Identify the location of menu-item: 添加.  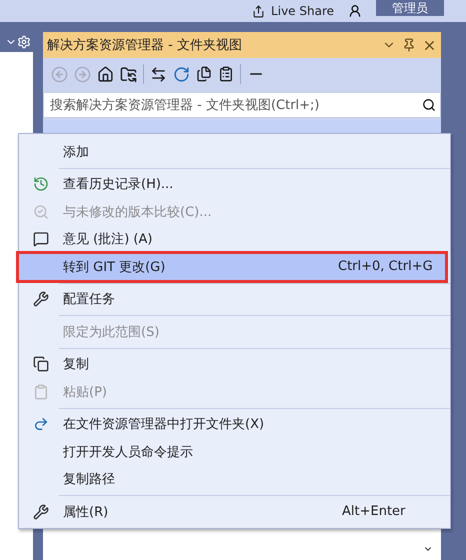
(234, 152).